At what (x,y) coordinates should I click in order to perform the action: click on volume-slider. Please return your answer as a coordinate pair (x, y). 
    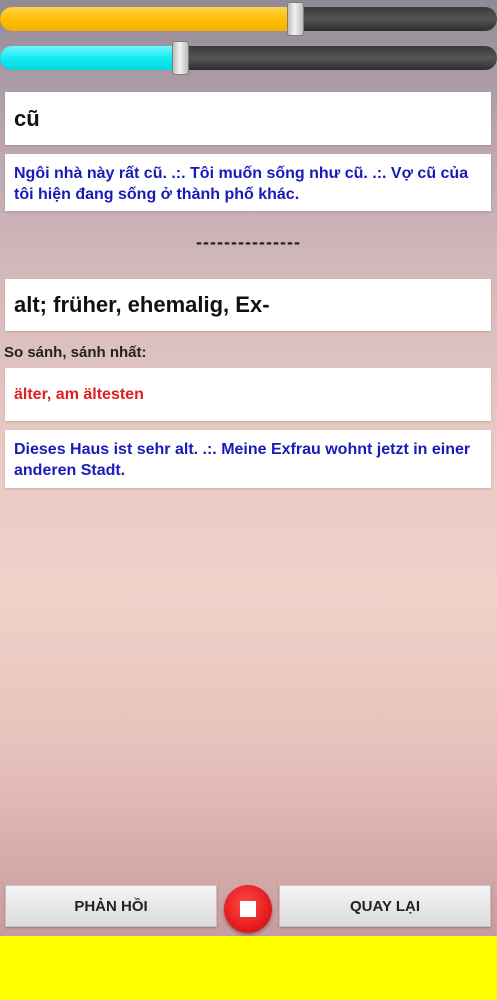
    Looking at the image, I should click on (248, 58).